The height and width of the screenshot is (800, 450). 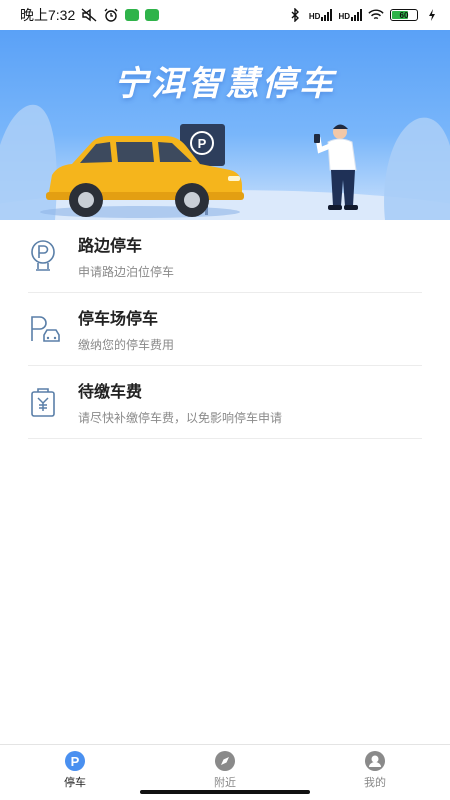 I want to click on user-icon, so click(x=375, y=761).